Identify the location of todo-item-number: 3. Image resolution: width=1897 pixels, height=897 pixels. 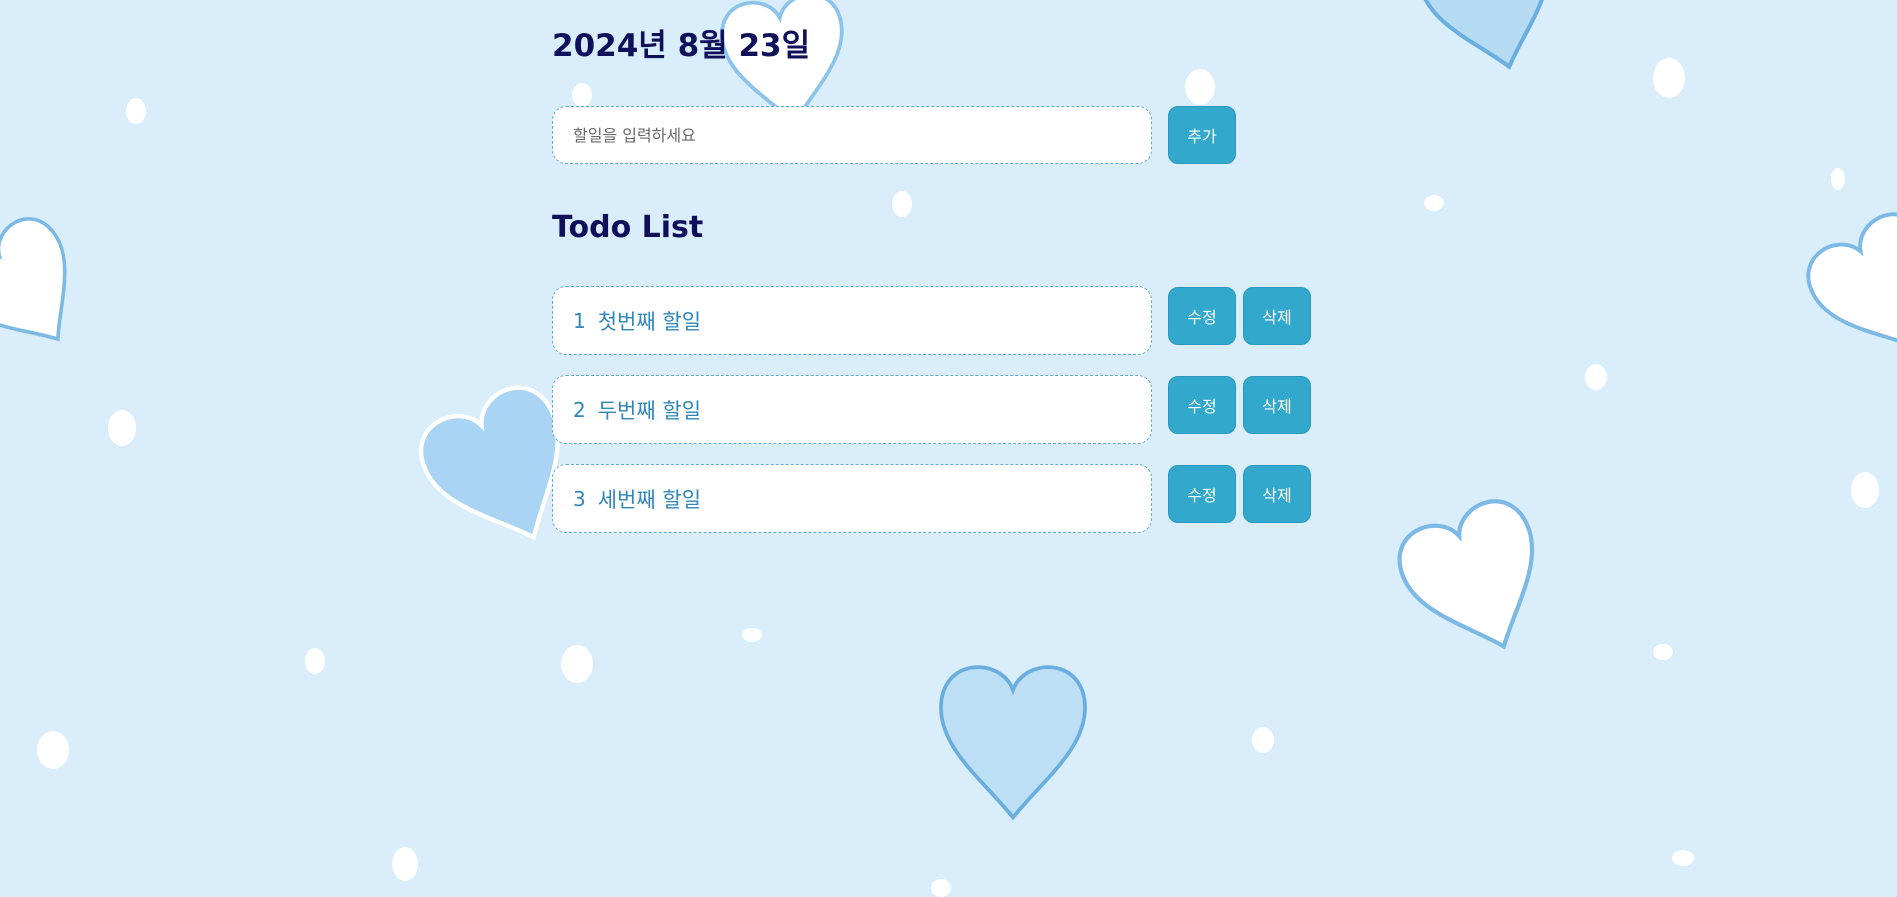
(579, 498).